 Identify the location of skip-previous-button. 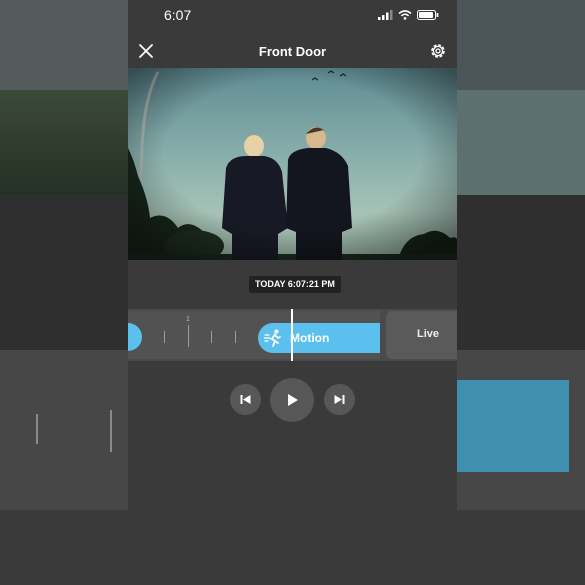
(245, 399).